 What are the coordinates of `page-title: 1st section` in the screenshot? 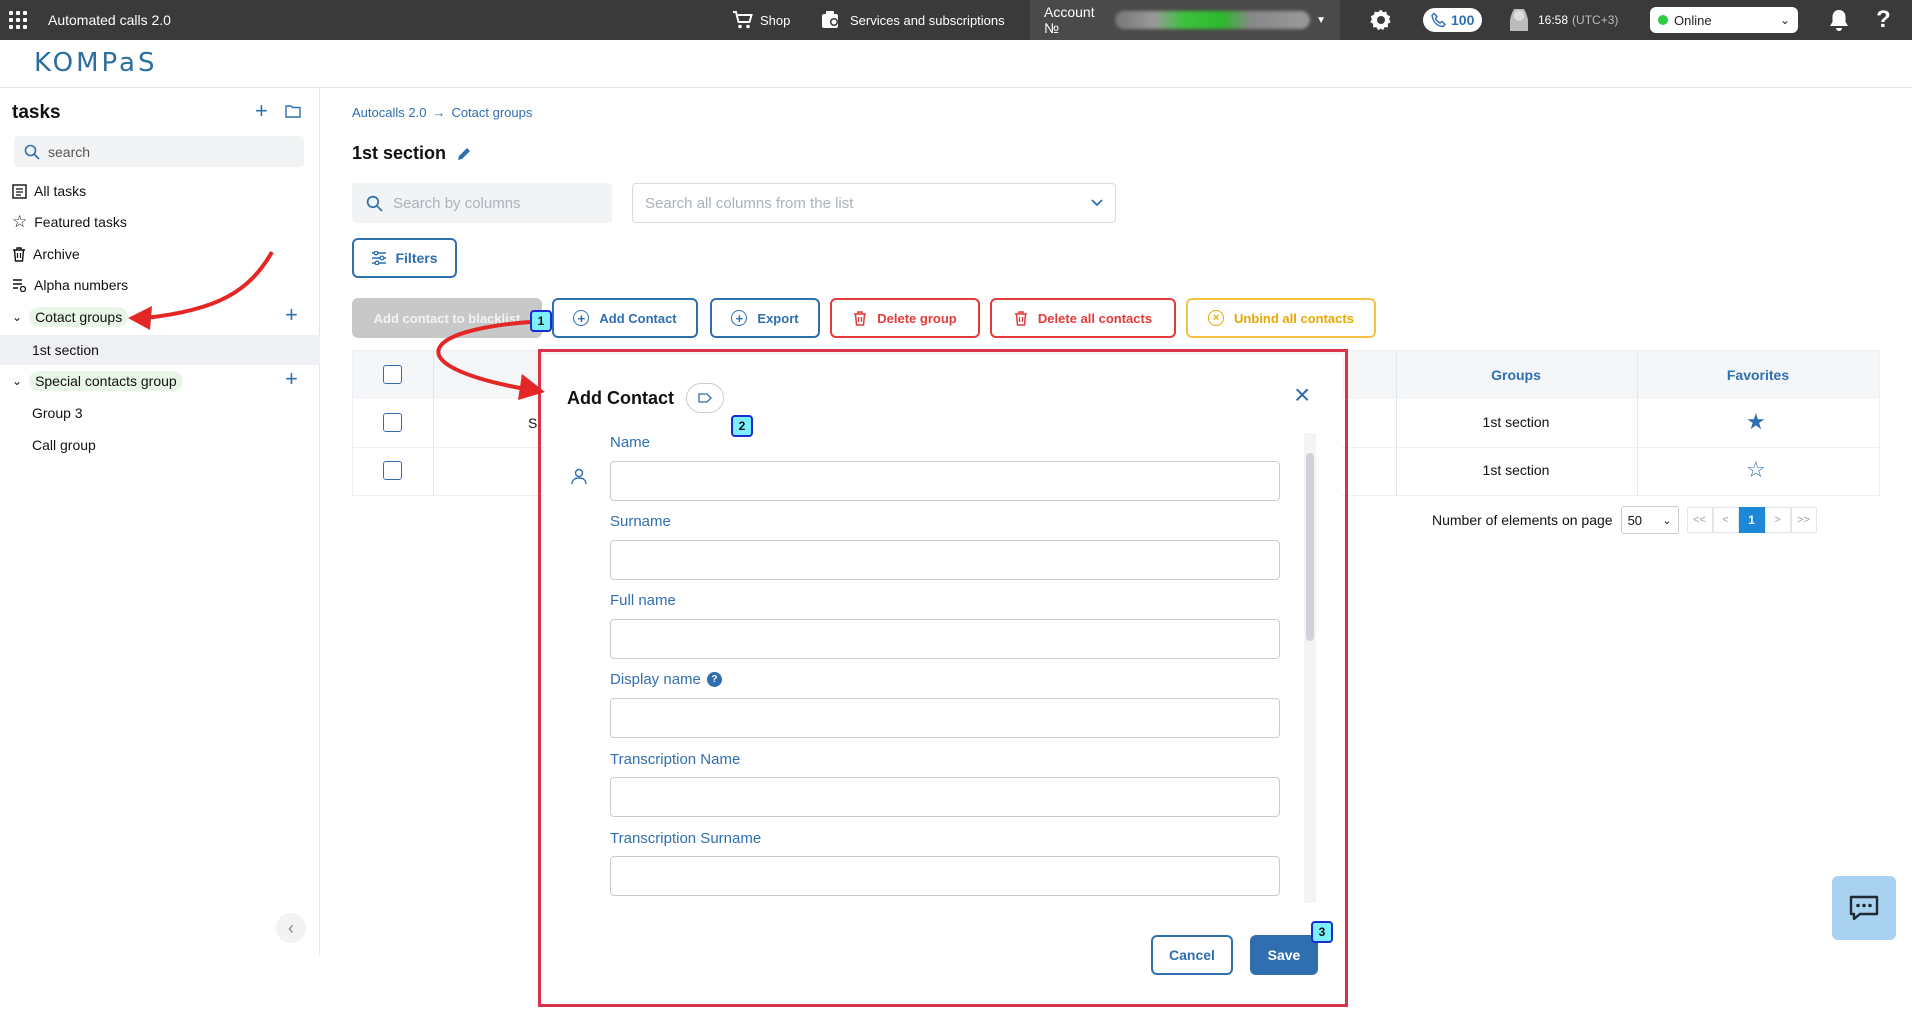 It's located at (412, 153).